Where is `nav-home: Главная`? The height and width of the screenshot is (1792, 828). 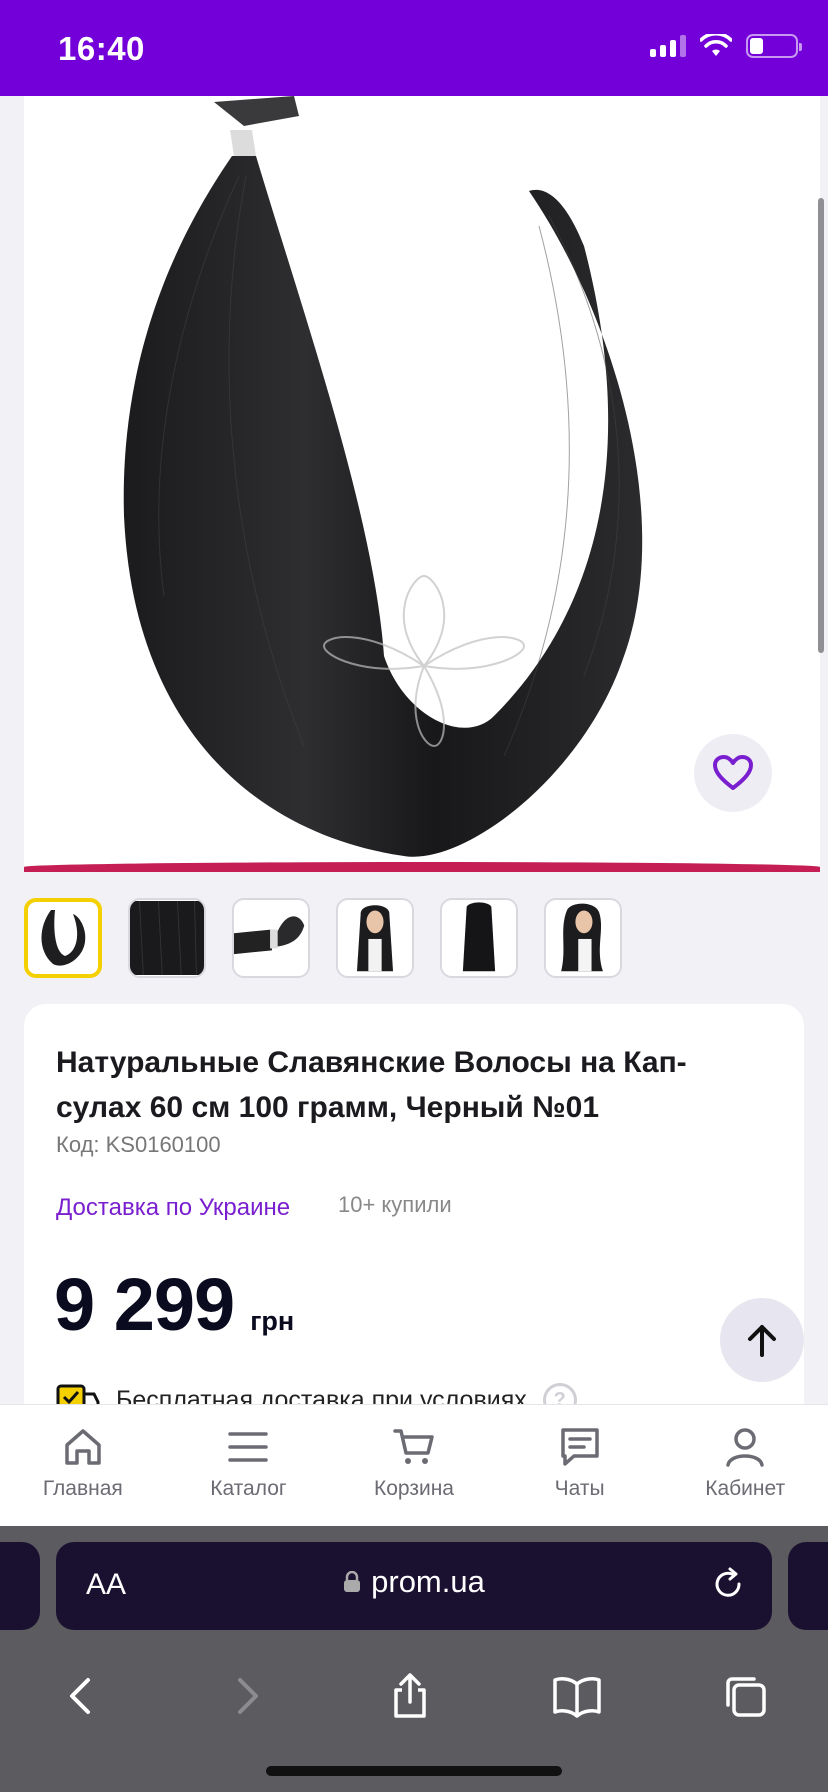 nav-home: Главная is located at coordinates (83, 1465).